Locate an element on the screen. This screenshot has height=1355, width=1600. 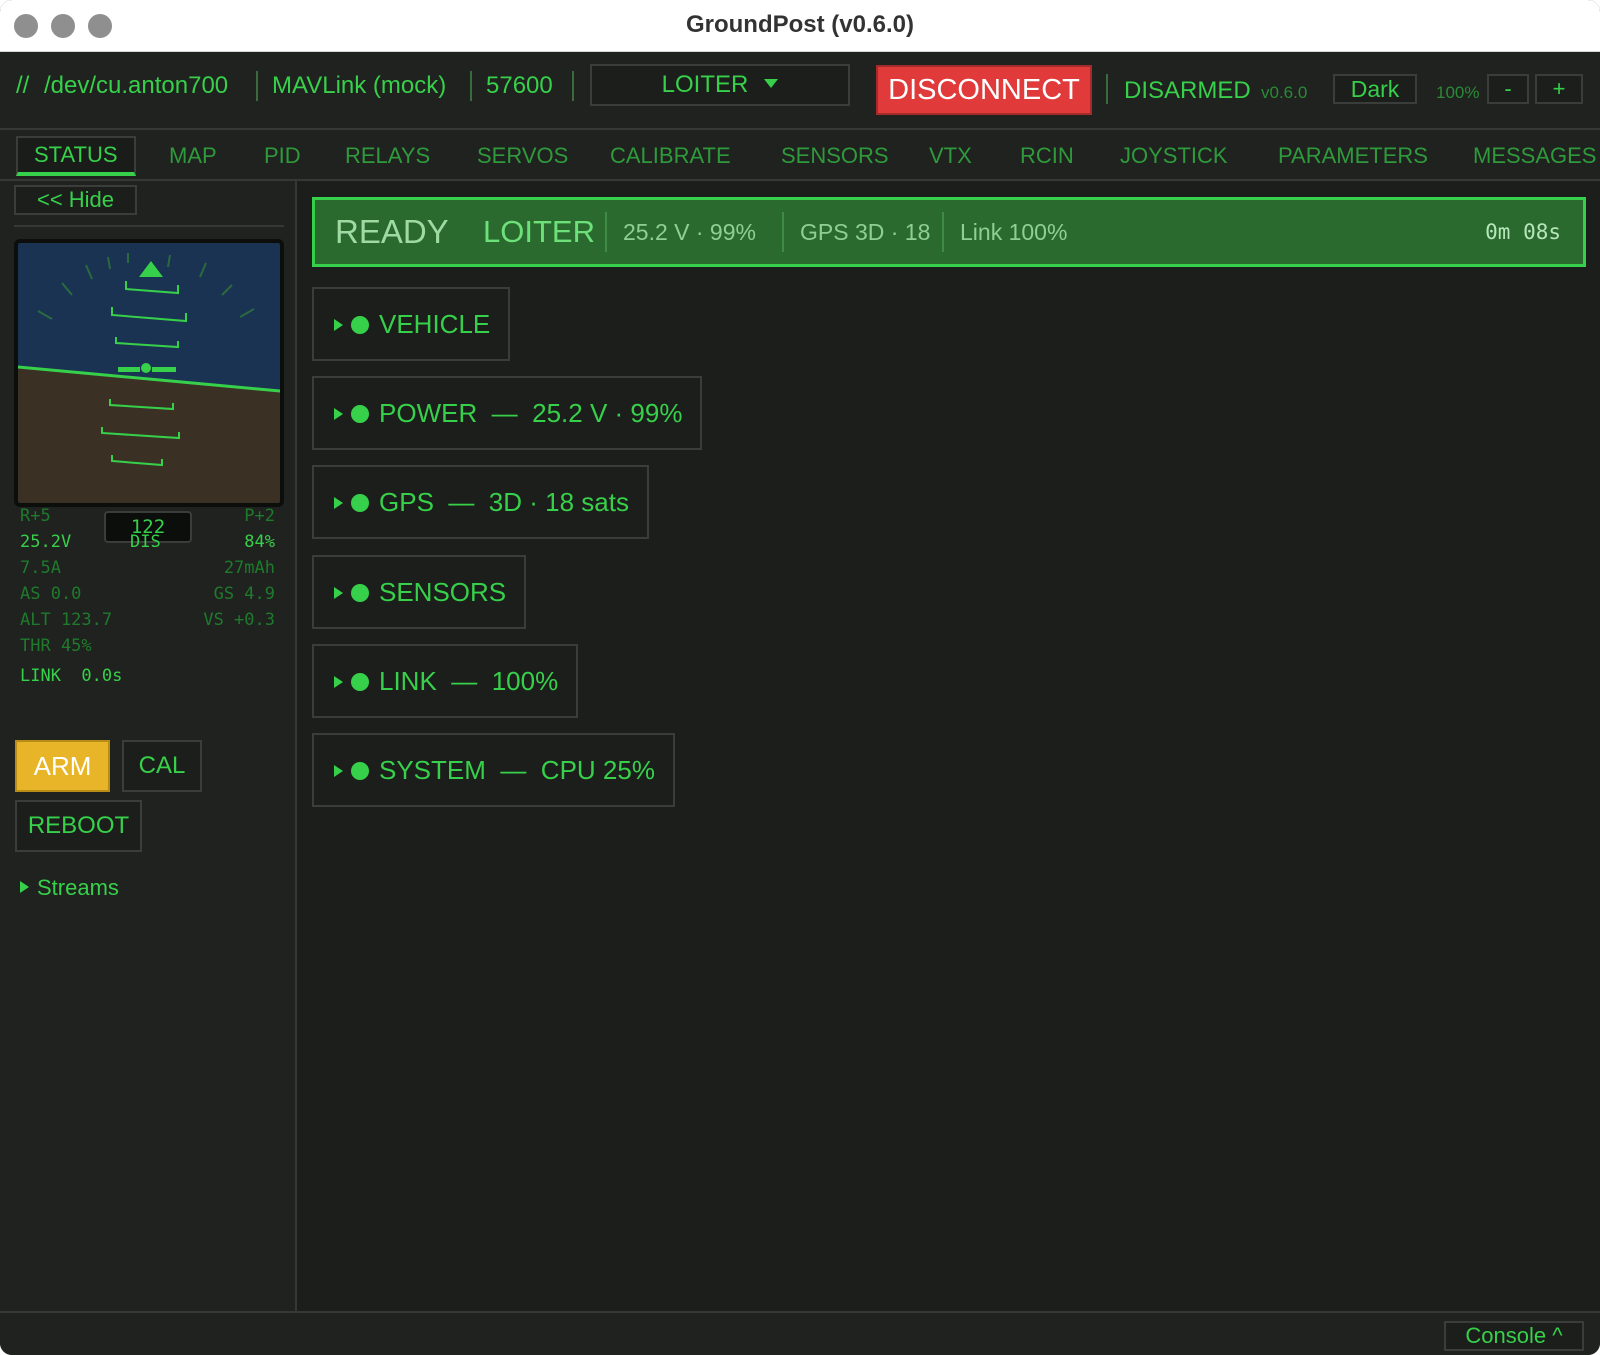
console-toggle-button: Console ^ is located at coordinates (1514, 1336).